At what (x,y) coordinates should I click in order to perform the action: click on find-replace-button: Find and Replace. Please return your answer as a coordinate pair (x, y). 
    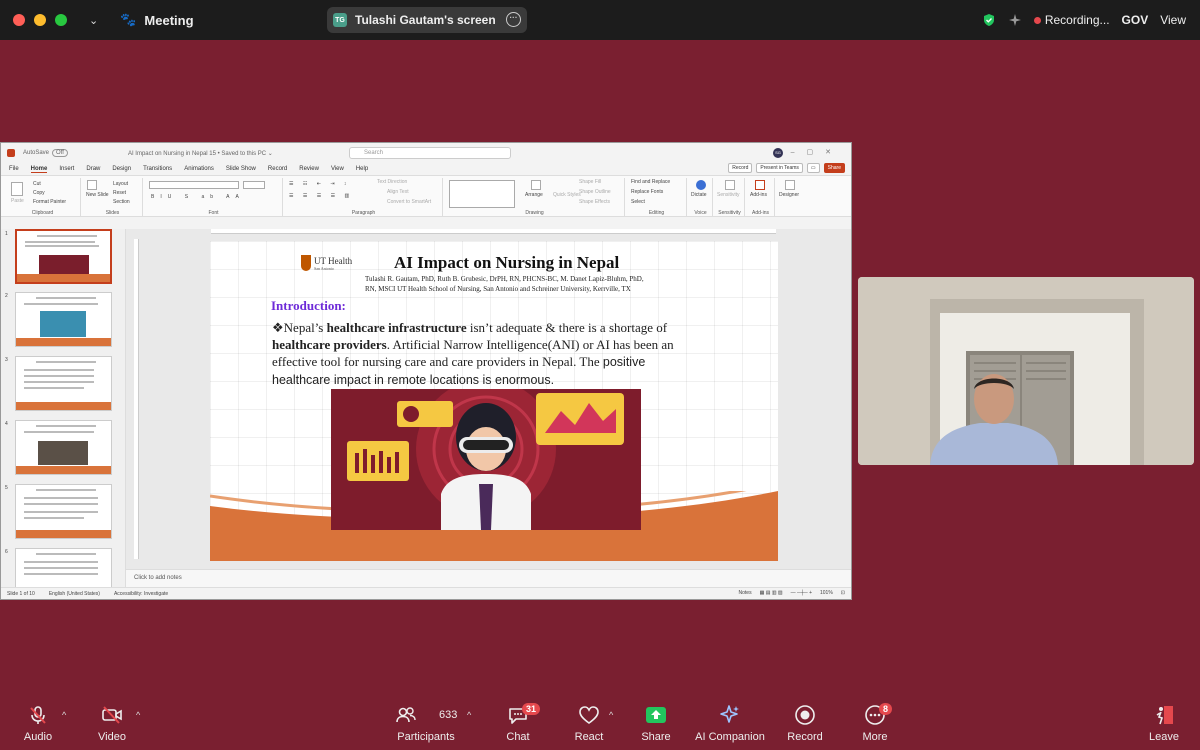
    Looking at the image, I should click on (650, 182).